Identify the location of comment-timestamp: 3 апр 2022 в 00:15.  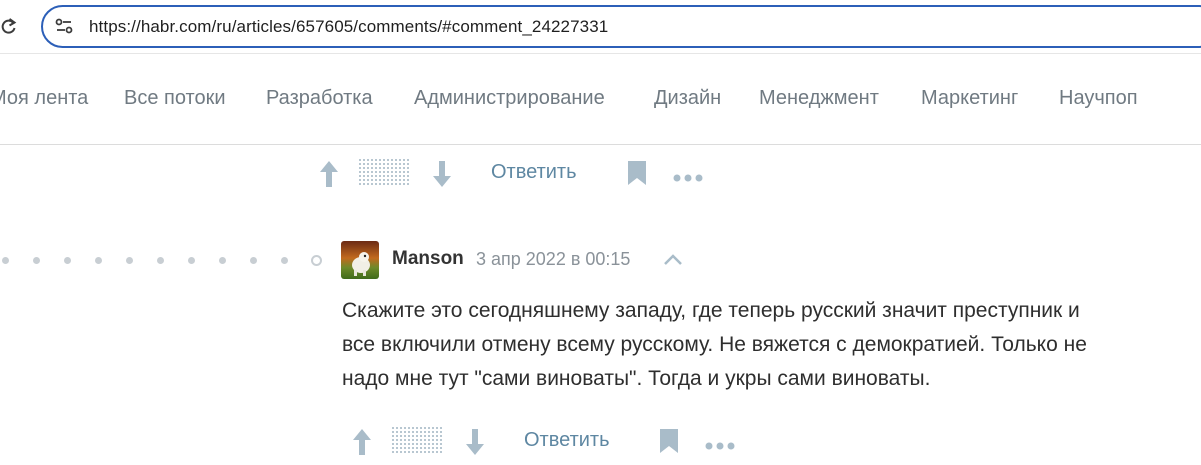
(553, 259).